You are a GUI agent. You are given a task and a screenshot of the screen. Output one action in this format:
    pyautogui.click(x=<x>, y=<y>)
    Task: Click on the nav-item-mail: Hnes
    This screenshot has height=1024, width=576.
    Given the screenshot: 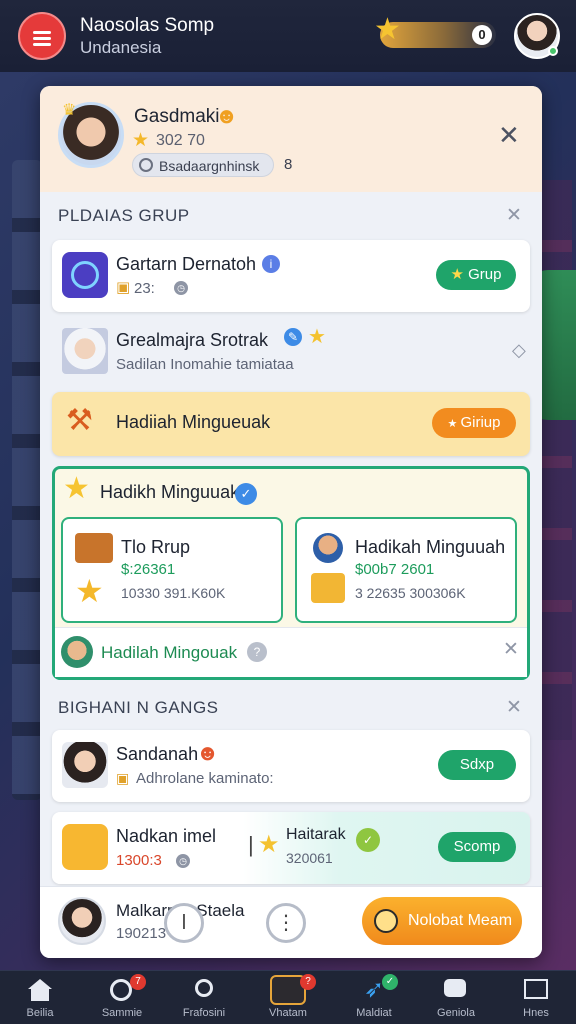 What is the action you would take?
    pyautogui.click(x=536, y=997)
    